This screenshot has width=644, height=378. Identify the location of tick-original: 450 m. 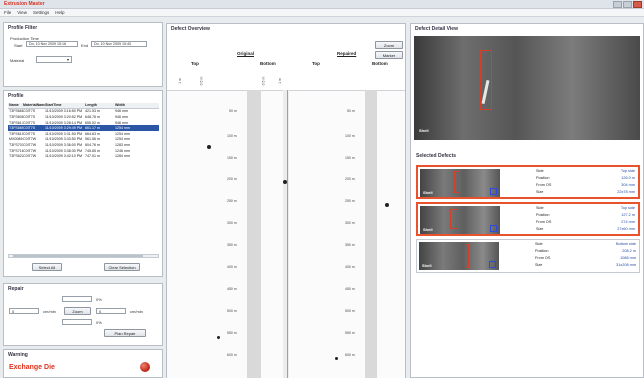
(232, 289).